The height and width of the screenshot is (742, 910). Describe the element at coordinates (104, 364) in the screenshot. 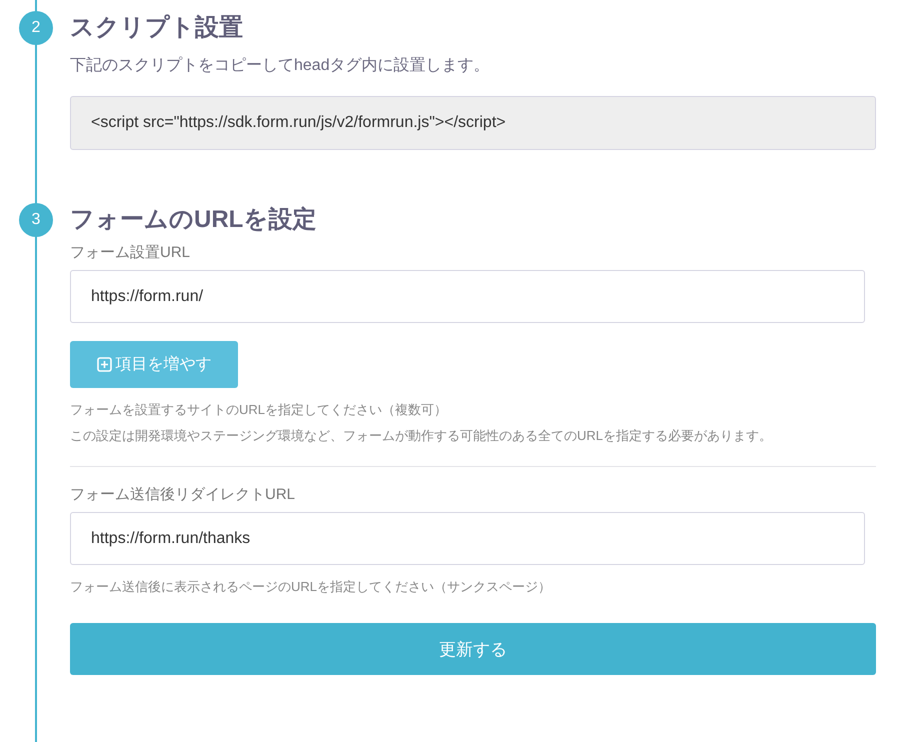

I see `plus-square-icon` at that location.